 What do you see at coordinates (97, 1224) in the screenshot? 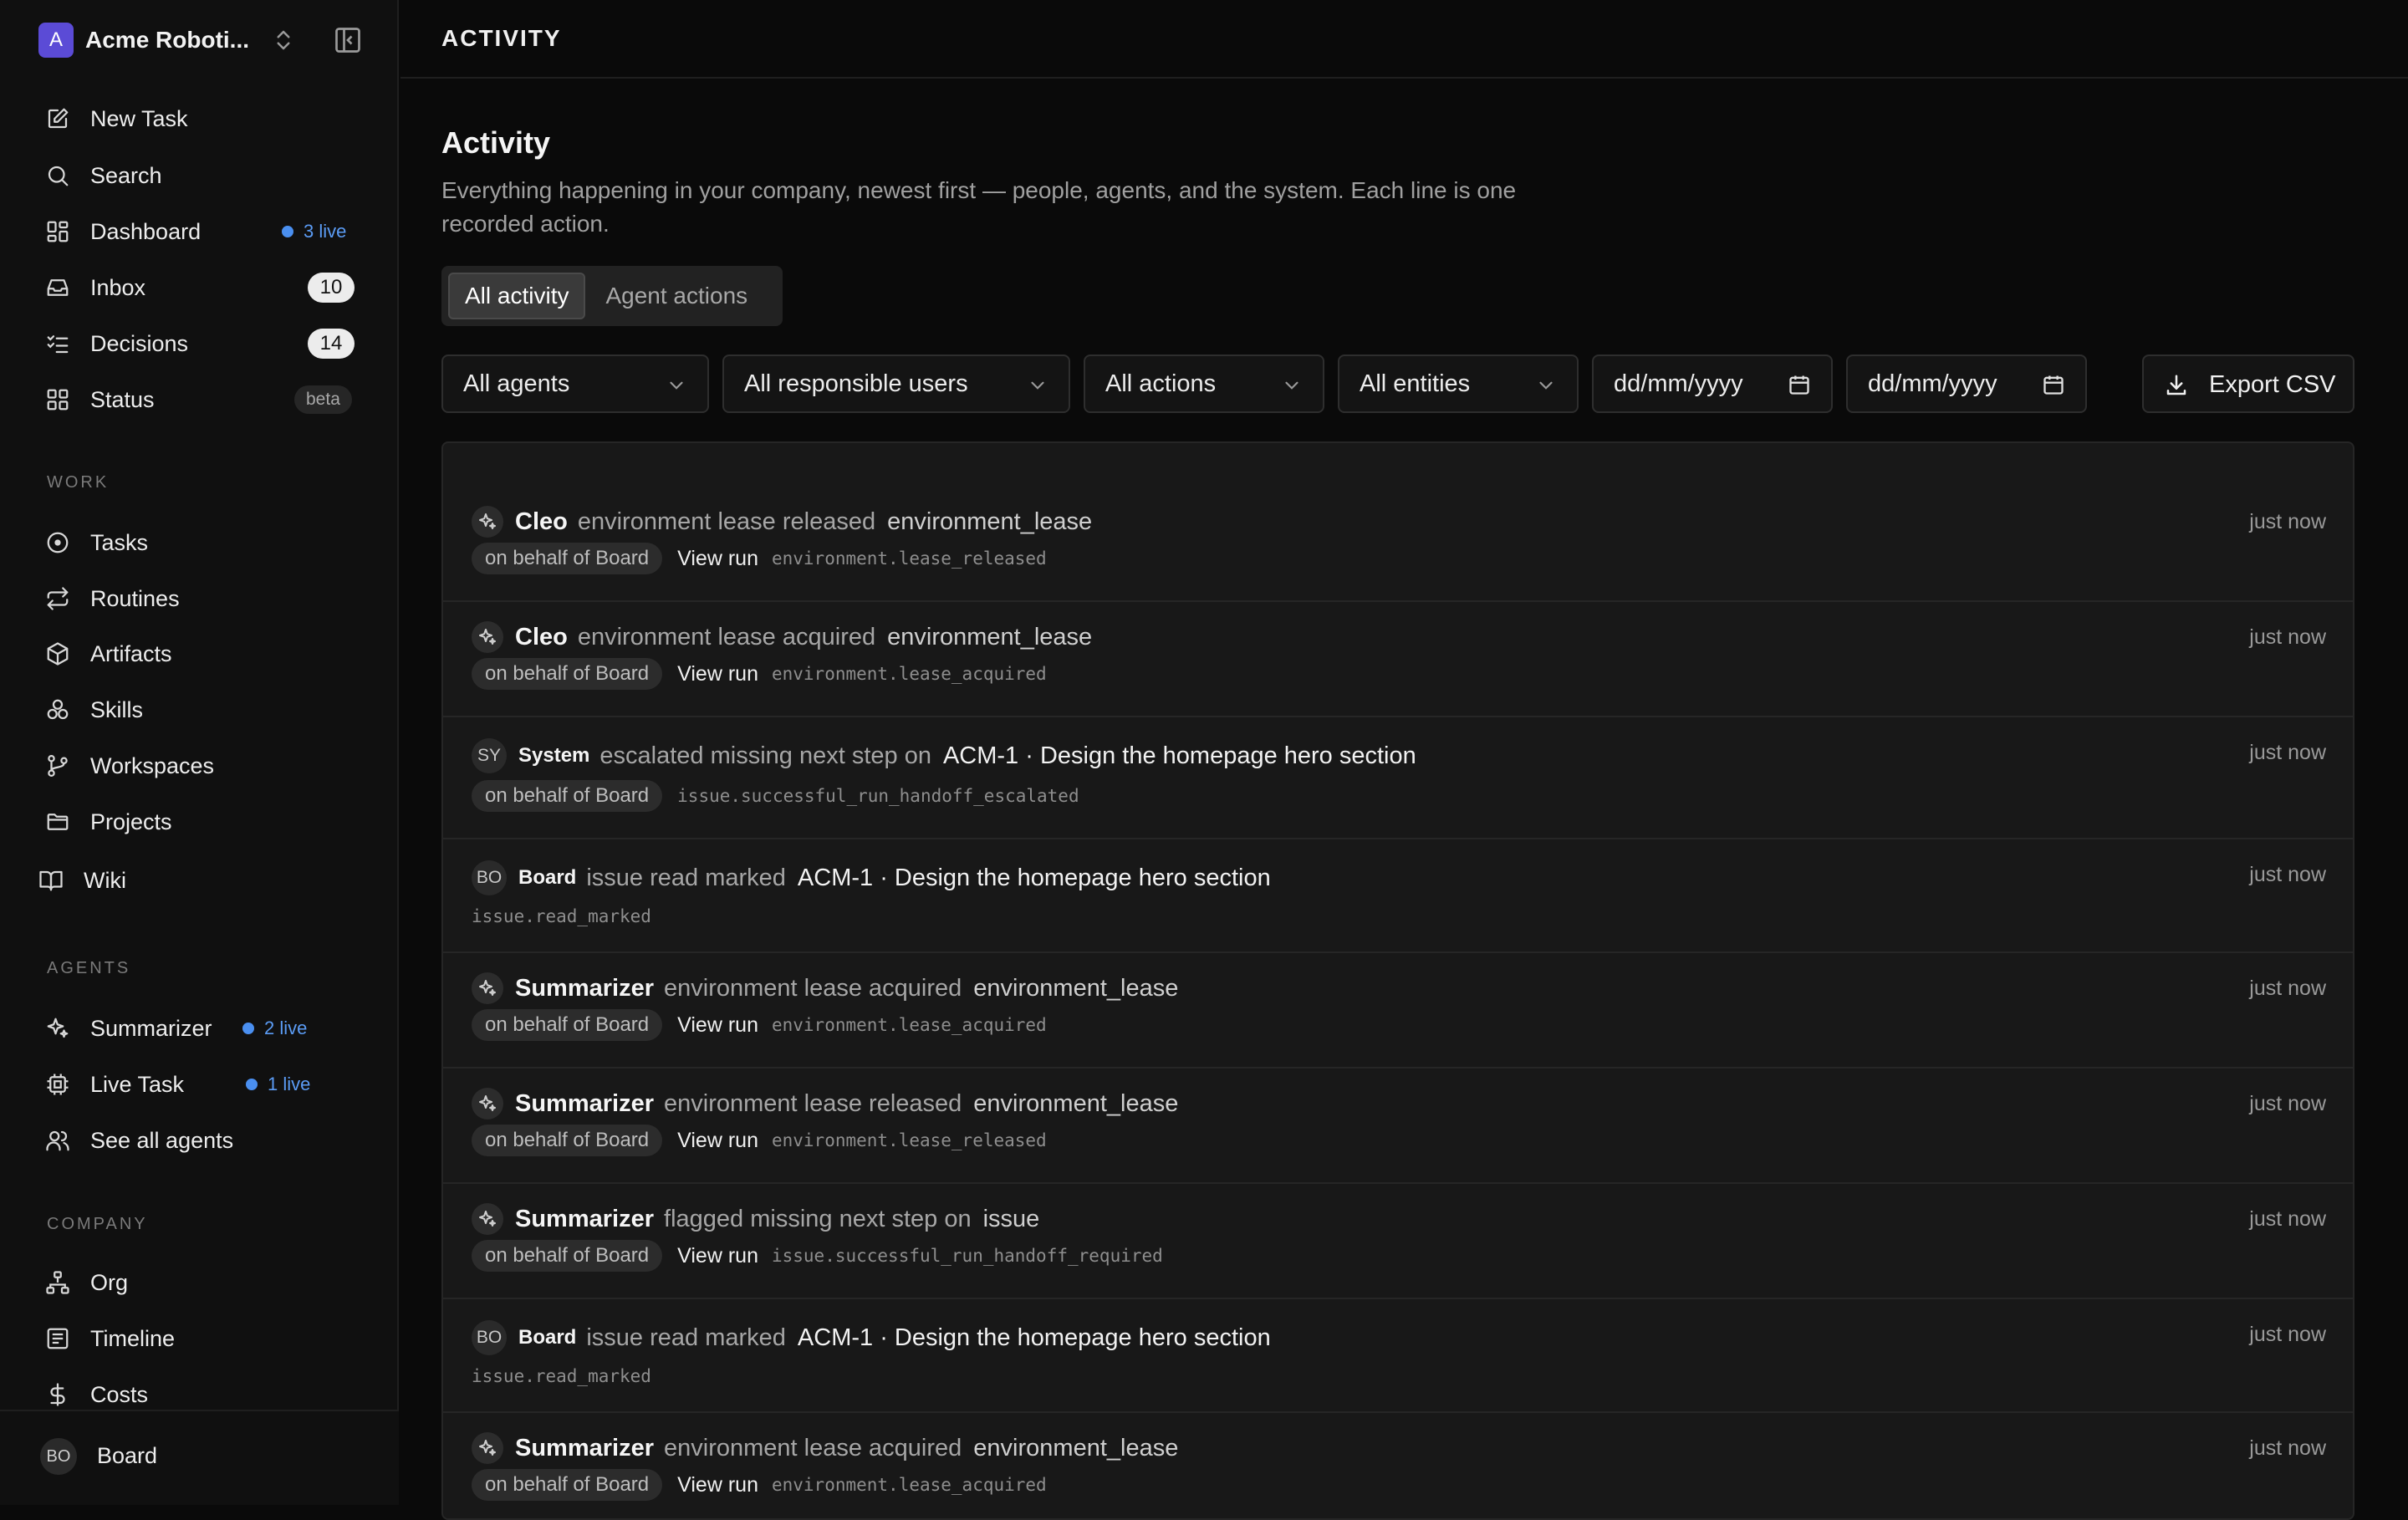
I see `section-label-company: COMPANY` at bounding box center [97, 1224].